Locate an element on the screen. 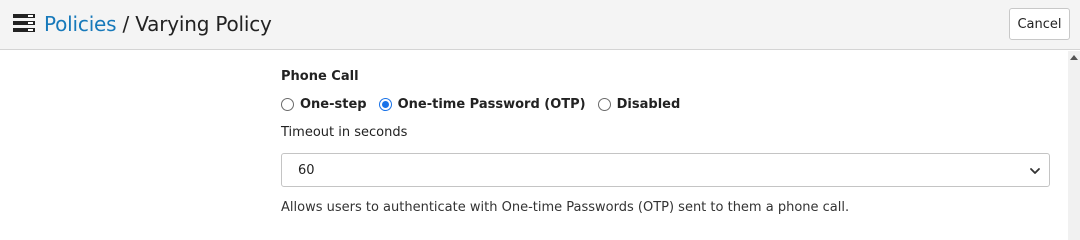  radio-label: One-step is located at coordinates (333, 104).